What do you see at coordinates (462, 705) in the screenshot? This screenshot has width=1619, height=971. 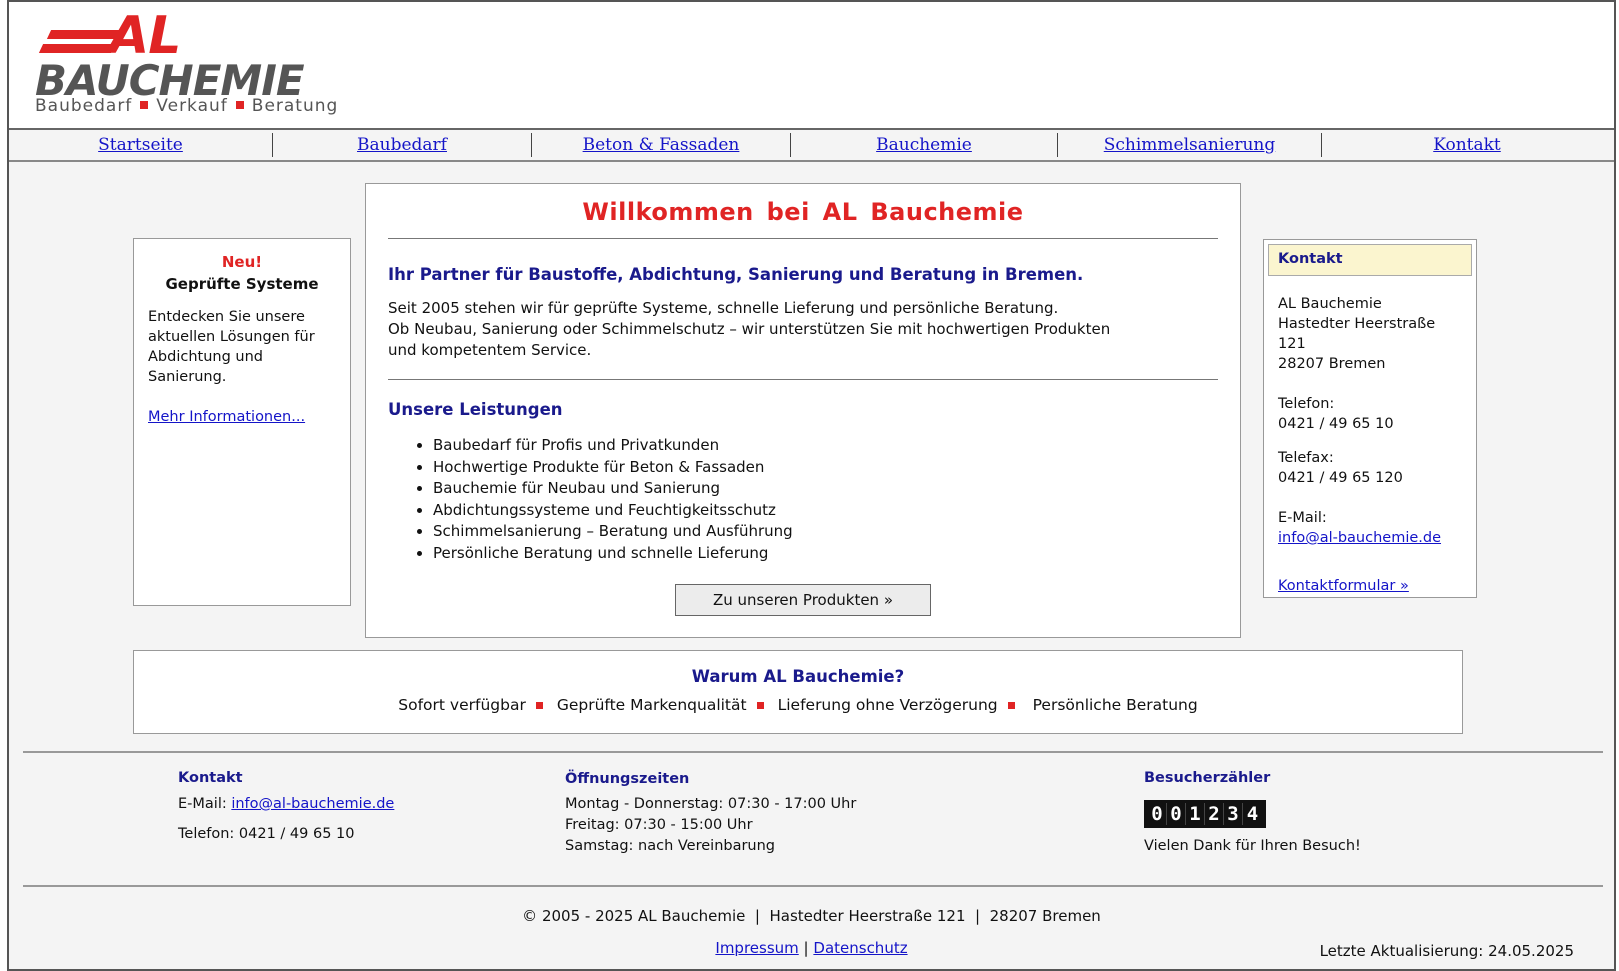 I see `feature-item: Sofort verfügbar` at bounding box center [462, 705].